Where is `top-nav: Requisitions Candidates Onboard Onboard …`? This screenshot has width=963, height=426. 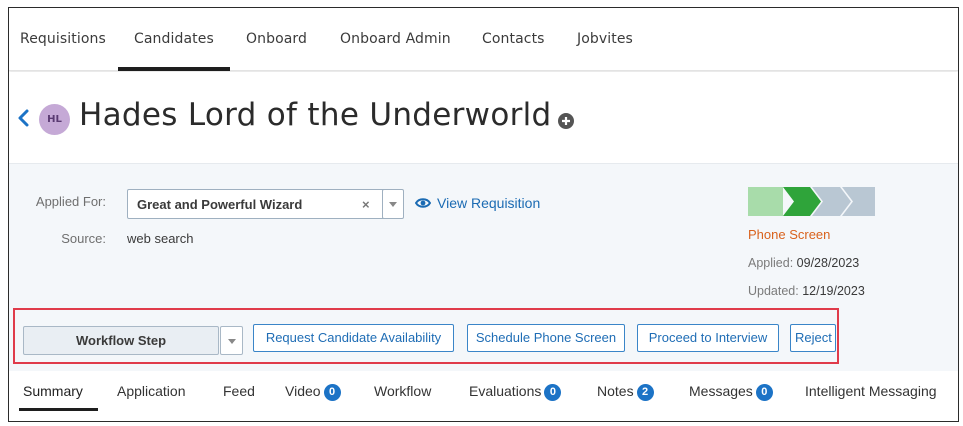 top-nav: Requisitions Candidates Onboard Onboard … is located at coordinates (483, 39).